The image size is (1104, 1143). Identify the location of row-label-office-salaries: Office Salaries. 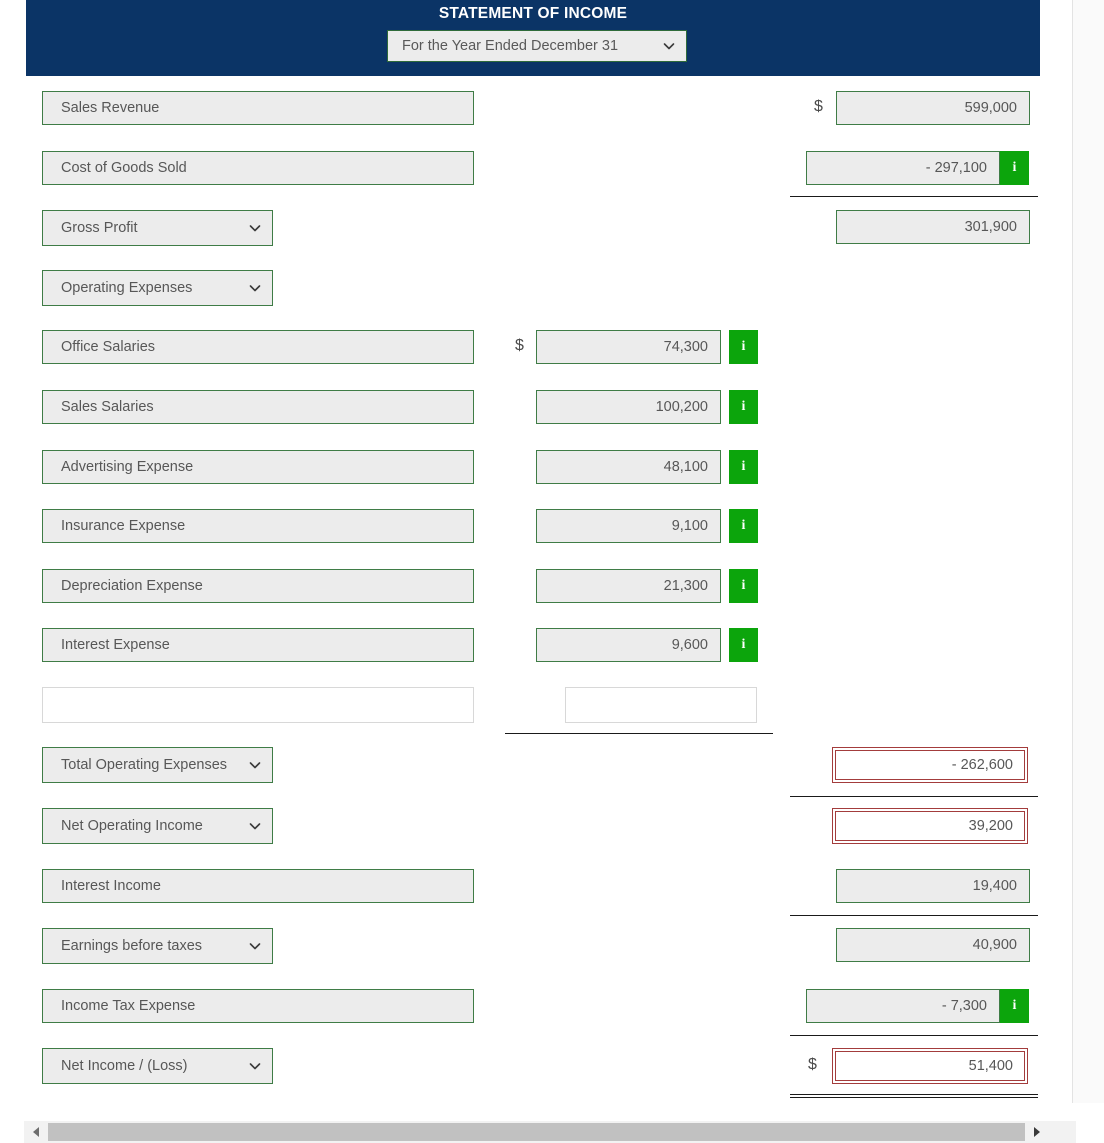
(258, 347).